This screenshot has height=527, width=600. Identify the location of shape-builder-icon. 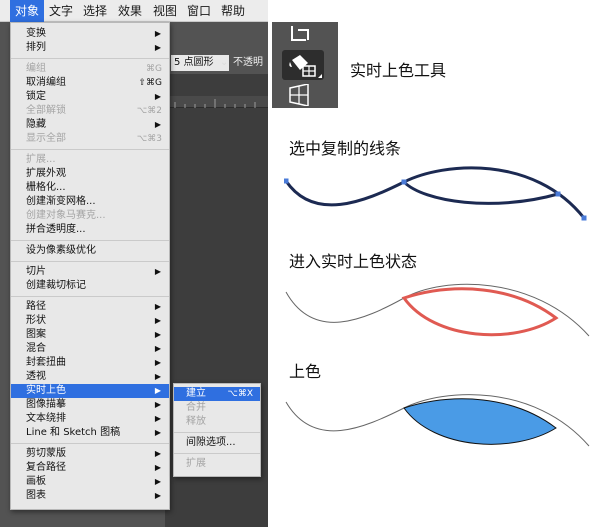
(301, 35).